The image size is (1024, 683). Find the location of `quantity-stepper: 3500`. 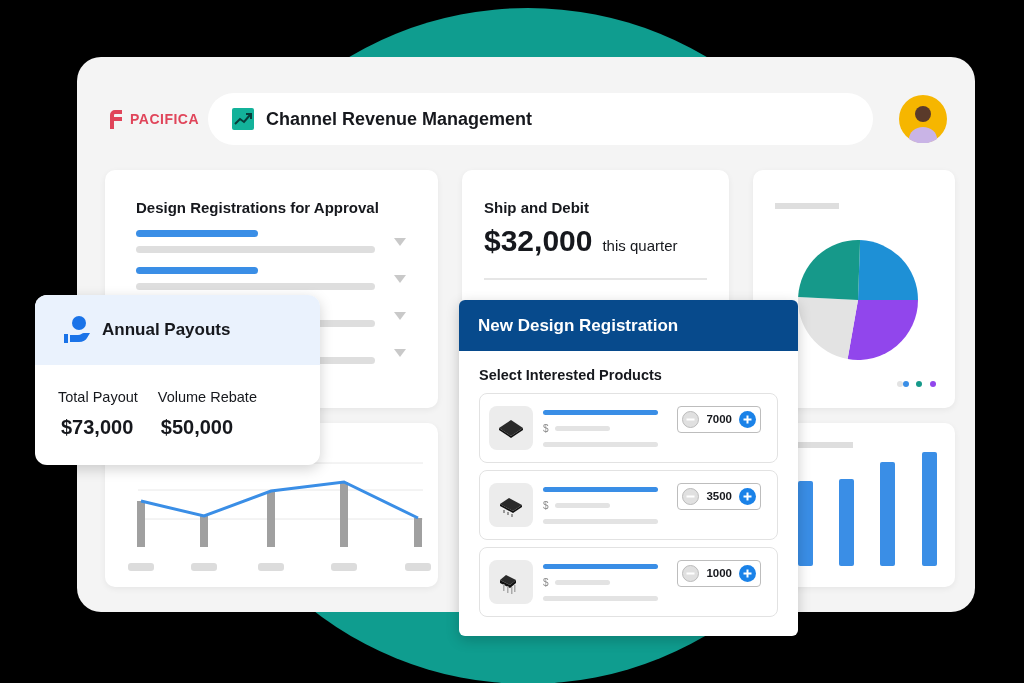

quantity-stepper: 3500 is located at coordinates (719, 496).